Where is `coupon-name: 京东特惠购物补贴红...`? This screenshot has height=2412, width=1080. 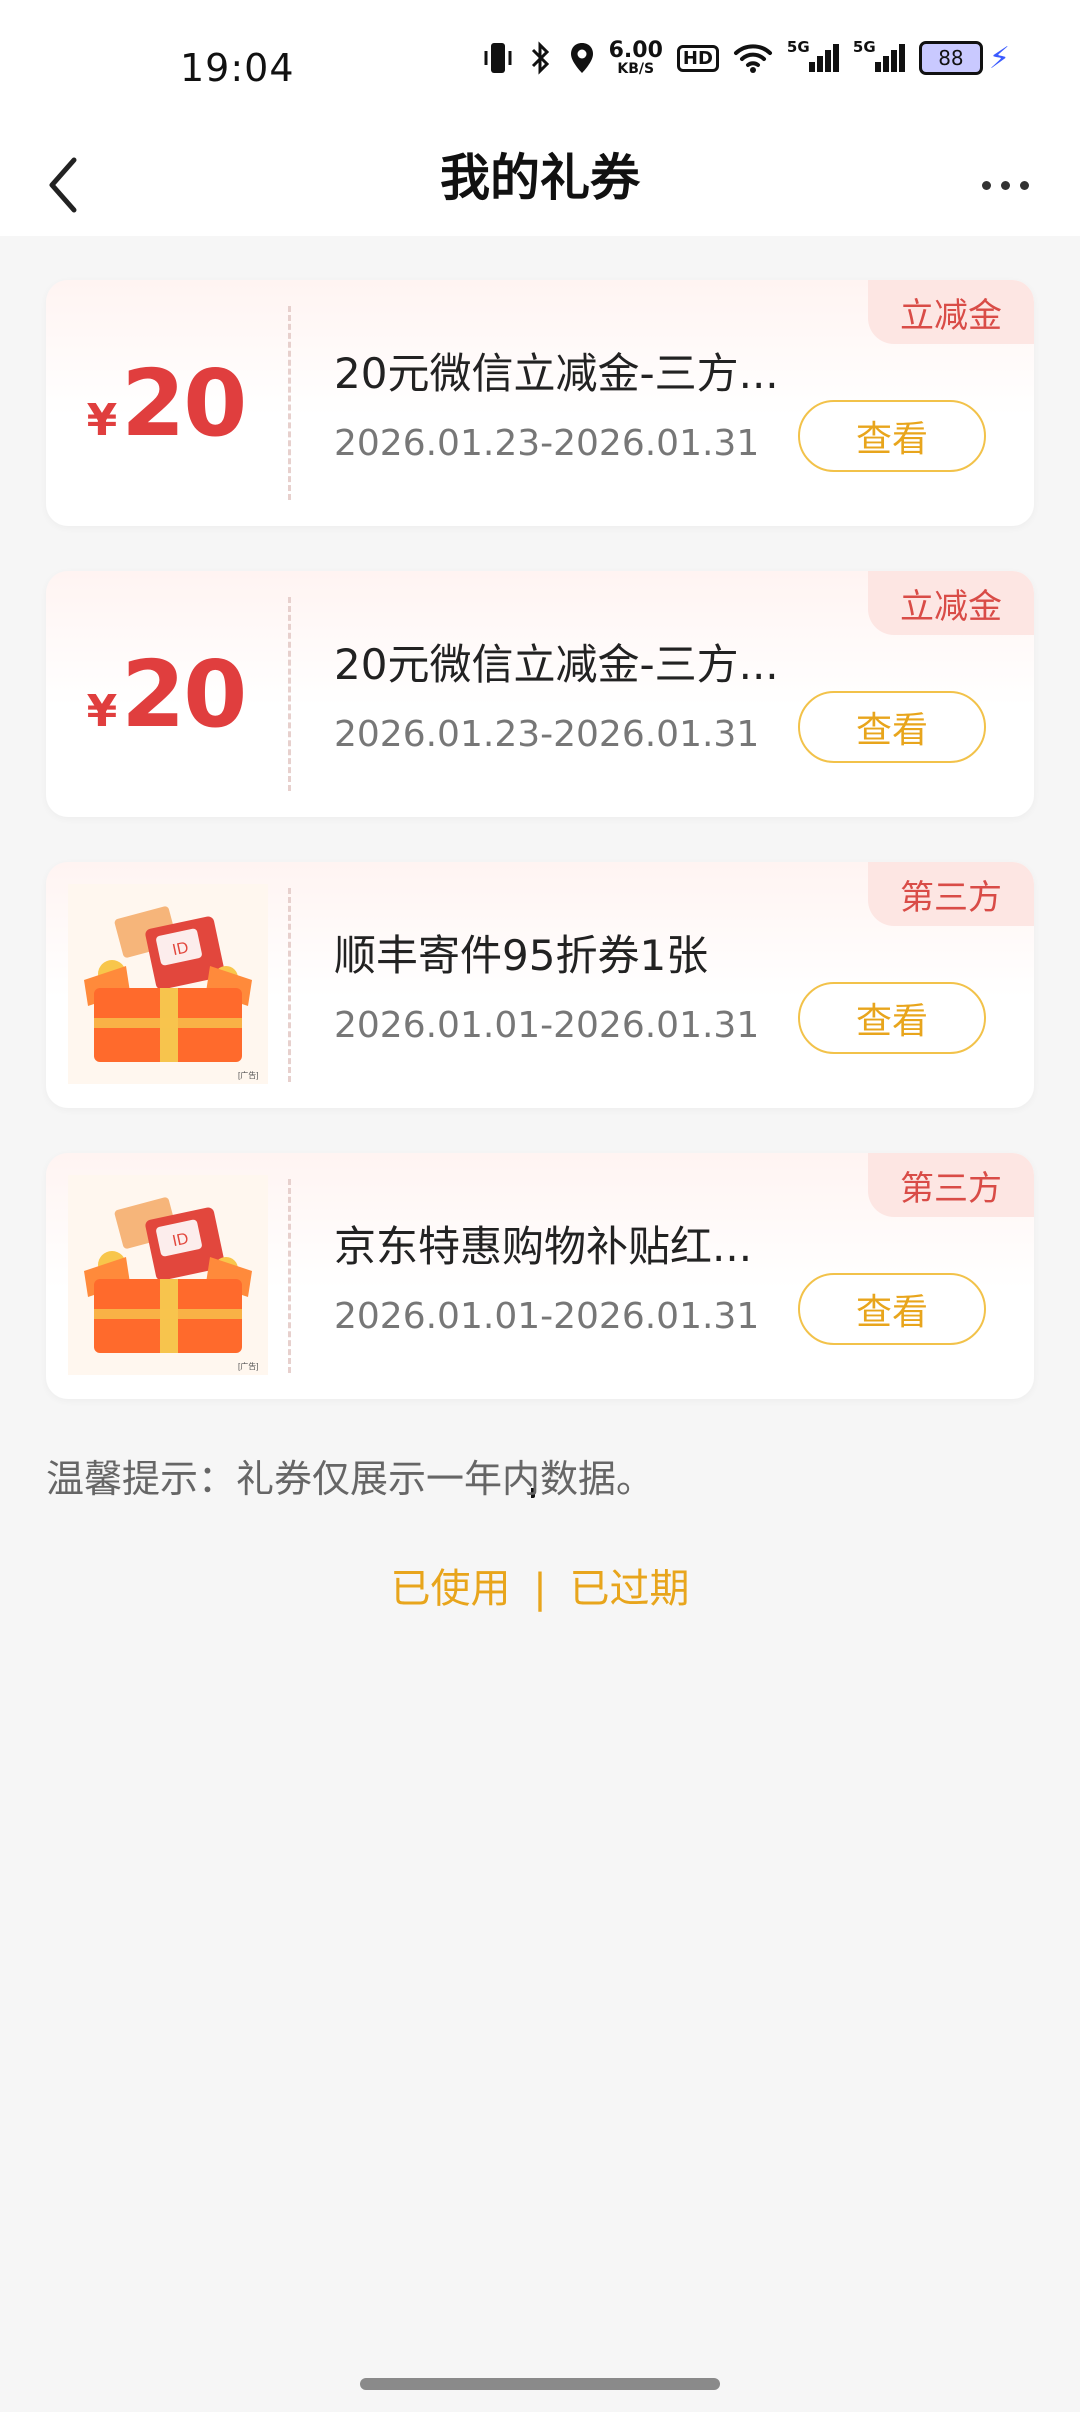
coupon-name: 京东特惠购物补贴红... is located at coordinates (543, 1246).